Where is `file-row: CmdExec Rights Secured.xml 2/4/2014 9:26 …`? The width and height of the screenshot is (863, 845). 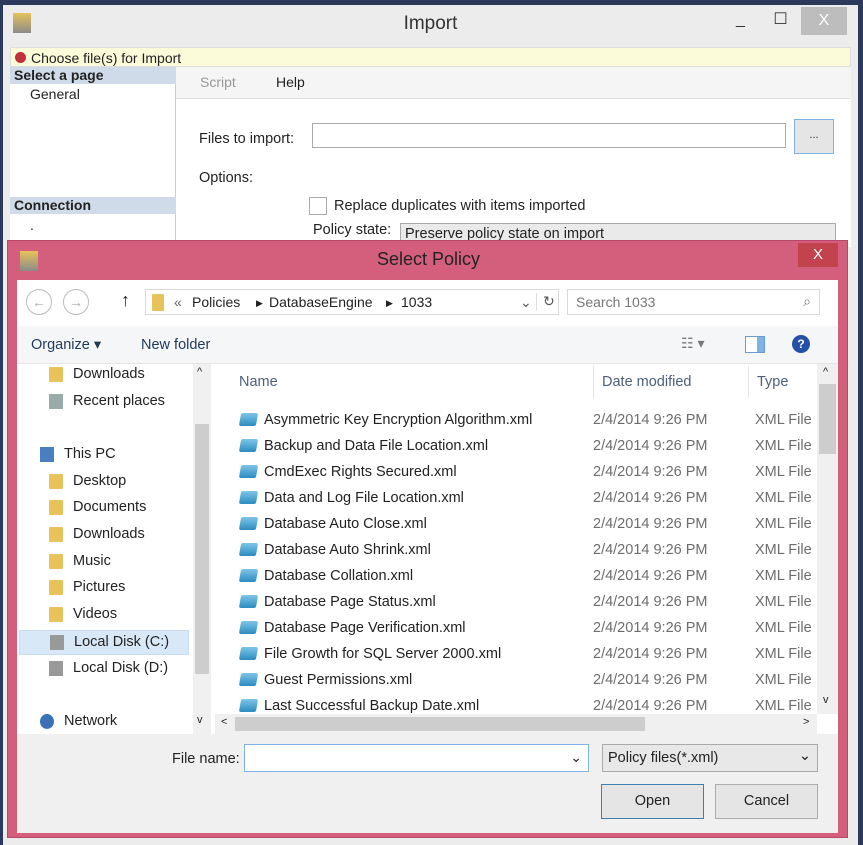 file-row: CmdExec Rights Secured.xml 2/4/2014 9:26 … is located at coordinates (525, 472).